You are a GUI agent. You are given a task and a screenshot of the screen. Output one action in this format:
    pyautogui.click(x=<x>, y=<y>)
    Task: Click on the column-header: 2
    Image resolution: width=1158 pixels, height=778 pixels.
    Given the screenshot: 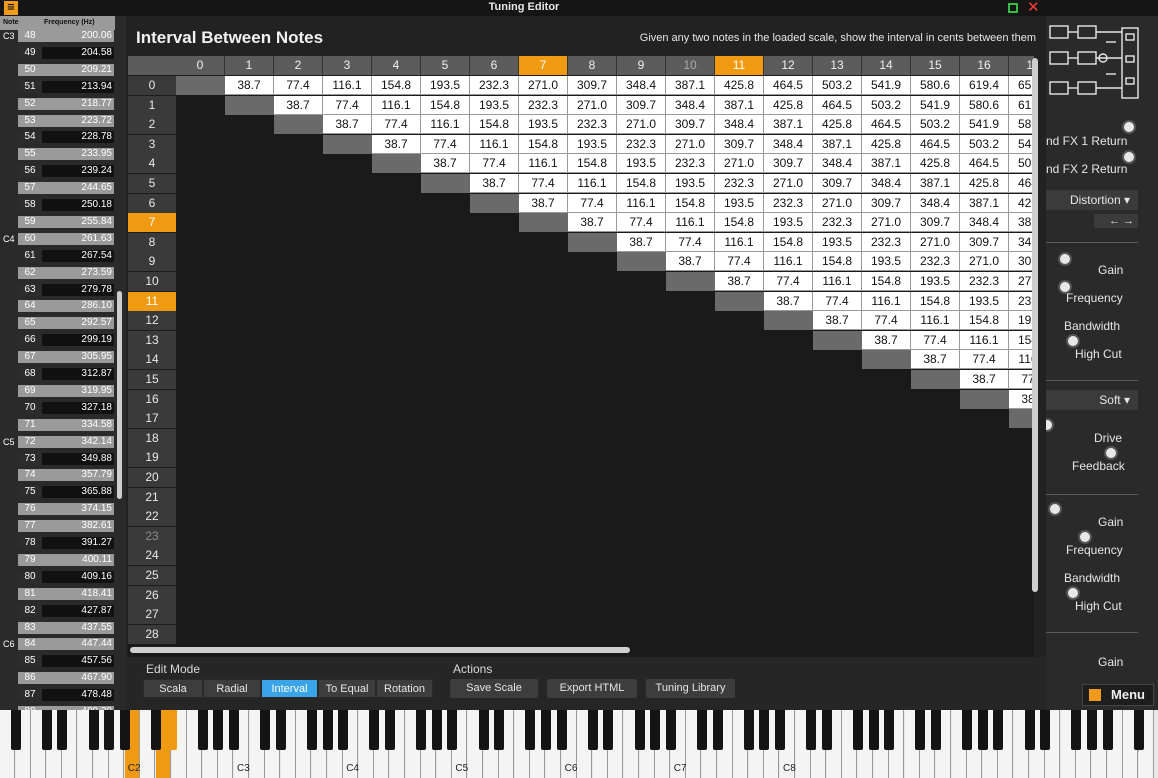 What is the action you would take?
    pyautogui.click(x=298, y=65)
    